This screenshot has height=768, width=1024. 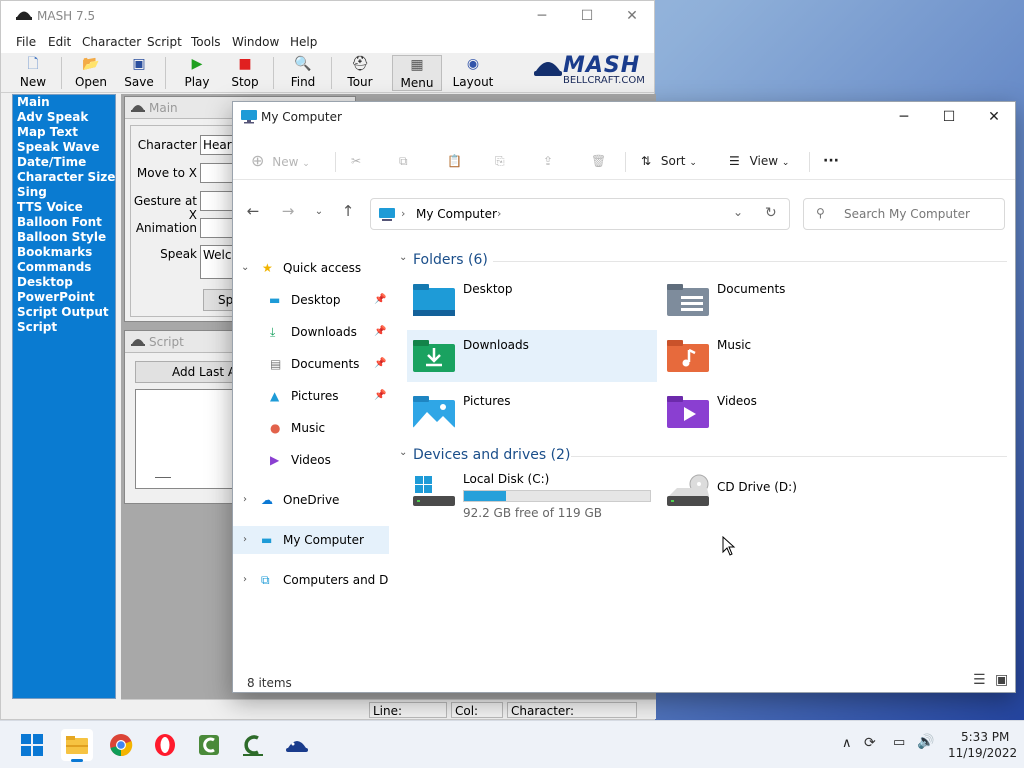 What do you see at coordinates (786, 356) in the screenshot?
I see `folder-music: Music` at bounding box center [786, 356].